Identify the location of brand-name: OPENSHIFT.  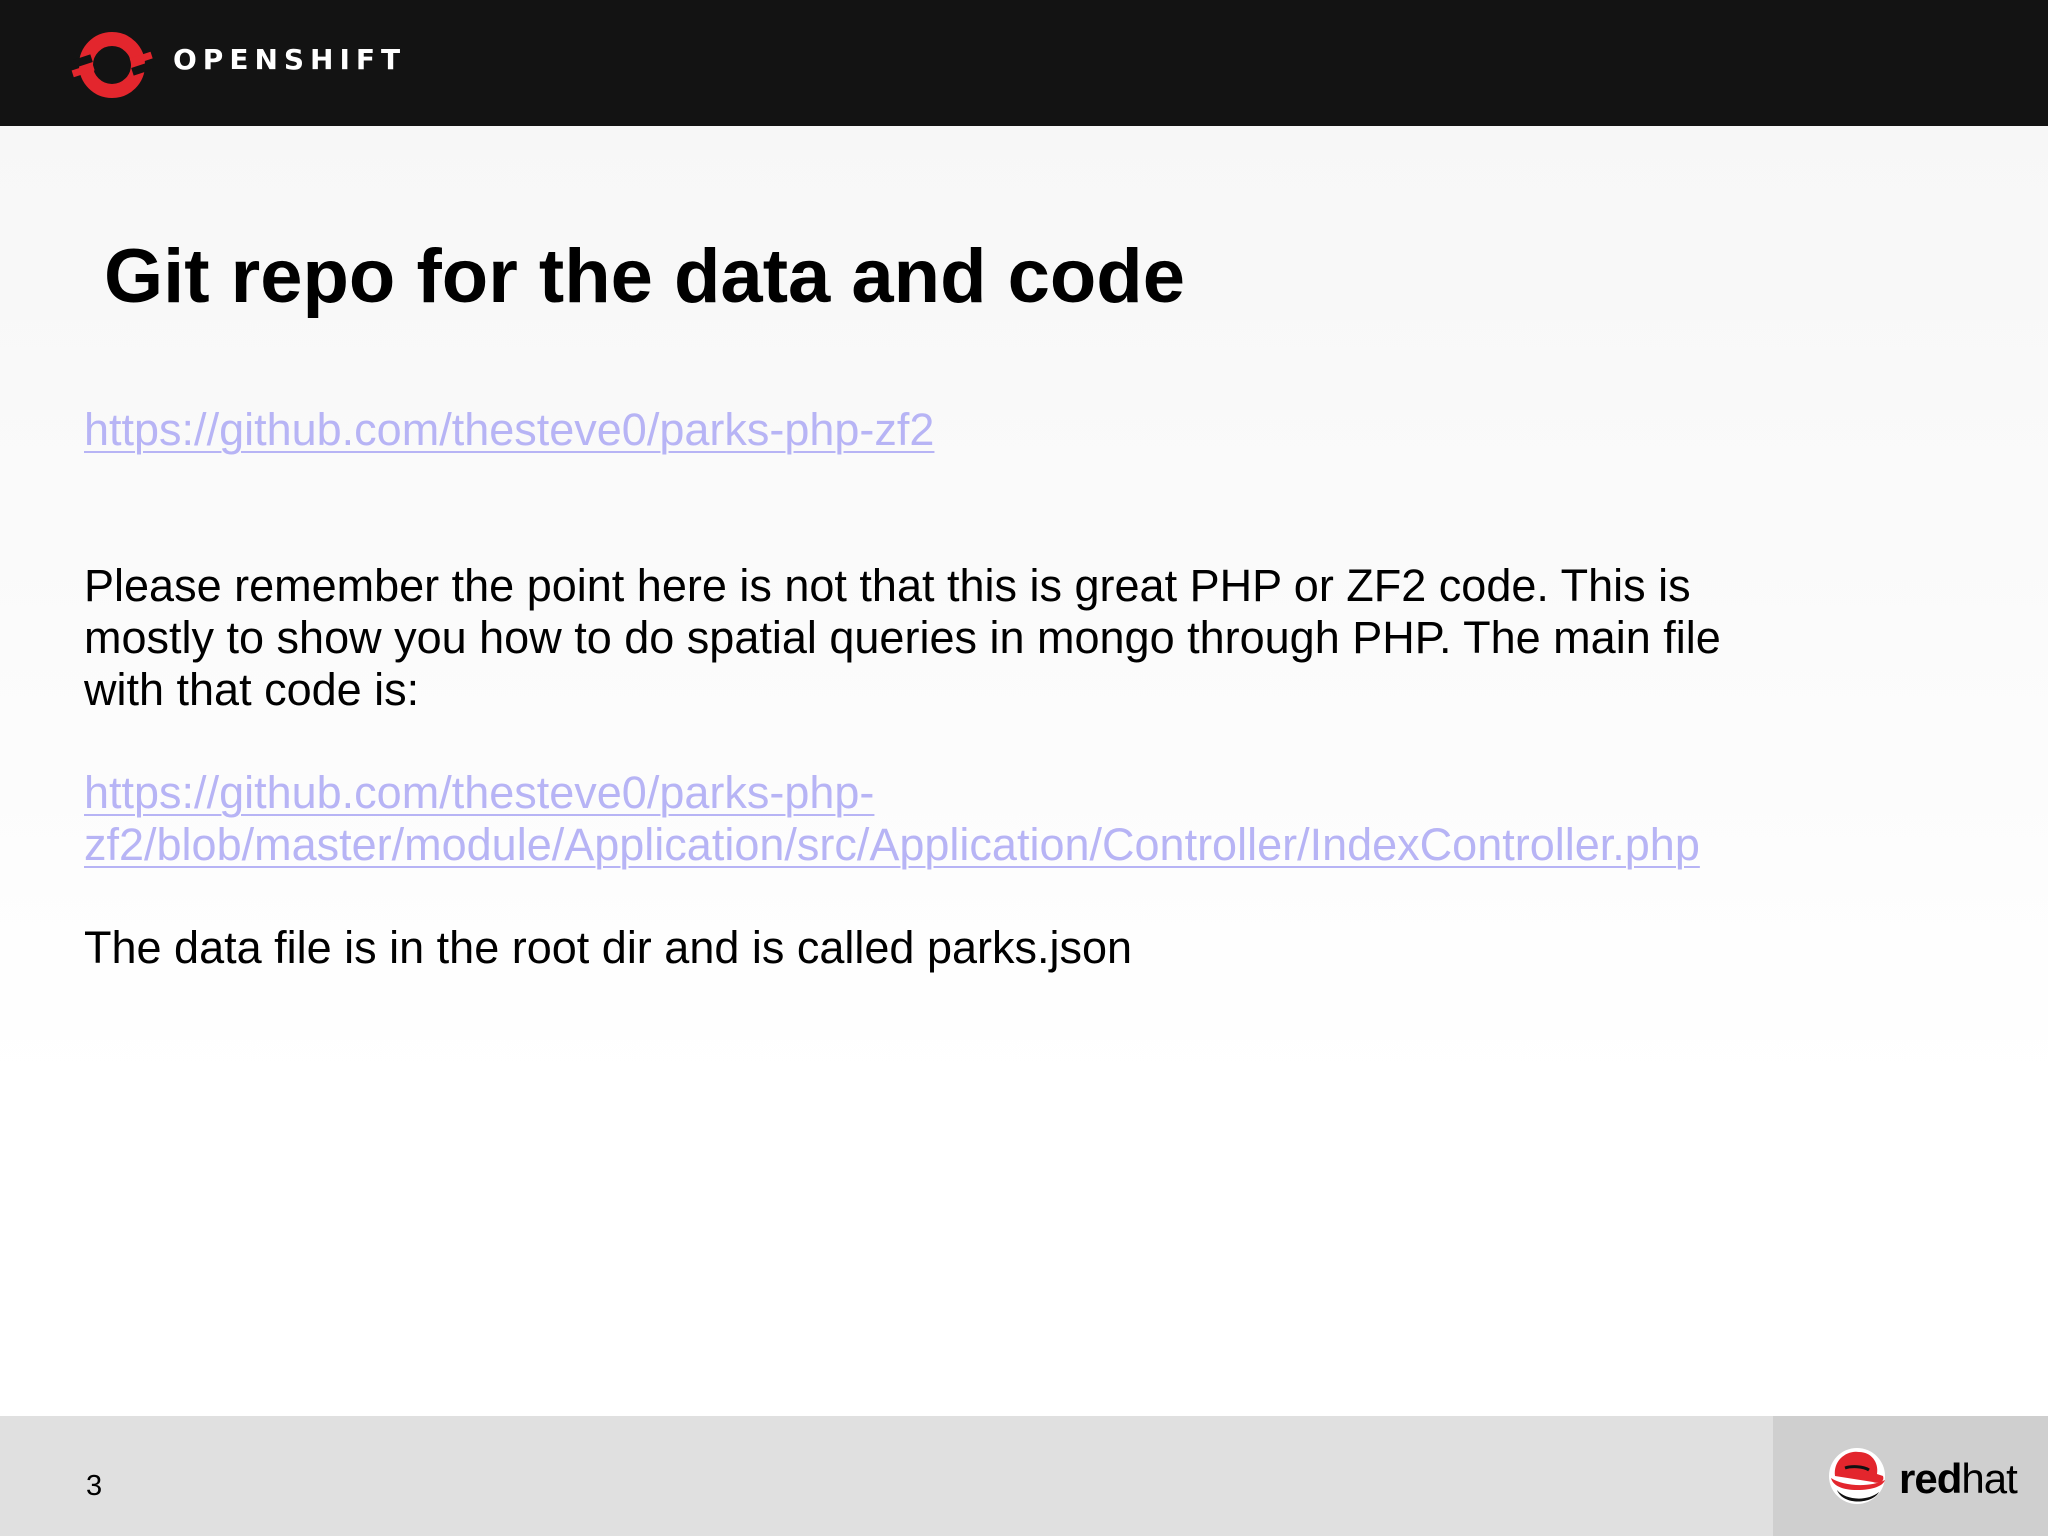
(290, 59).